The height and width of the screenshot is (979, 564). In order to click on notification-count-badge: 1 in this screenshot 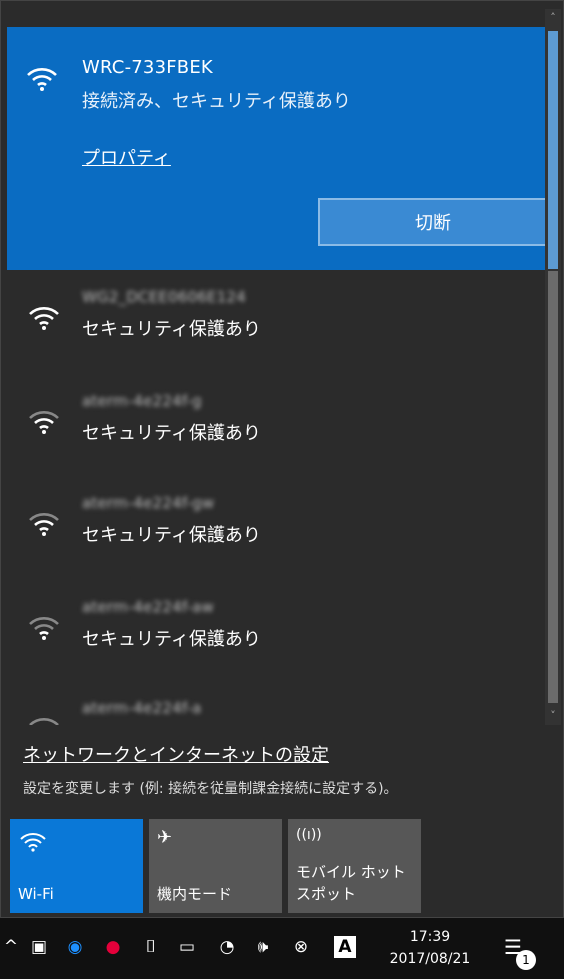, I will do `click(526, 960)`.